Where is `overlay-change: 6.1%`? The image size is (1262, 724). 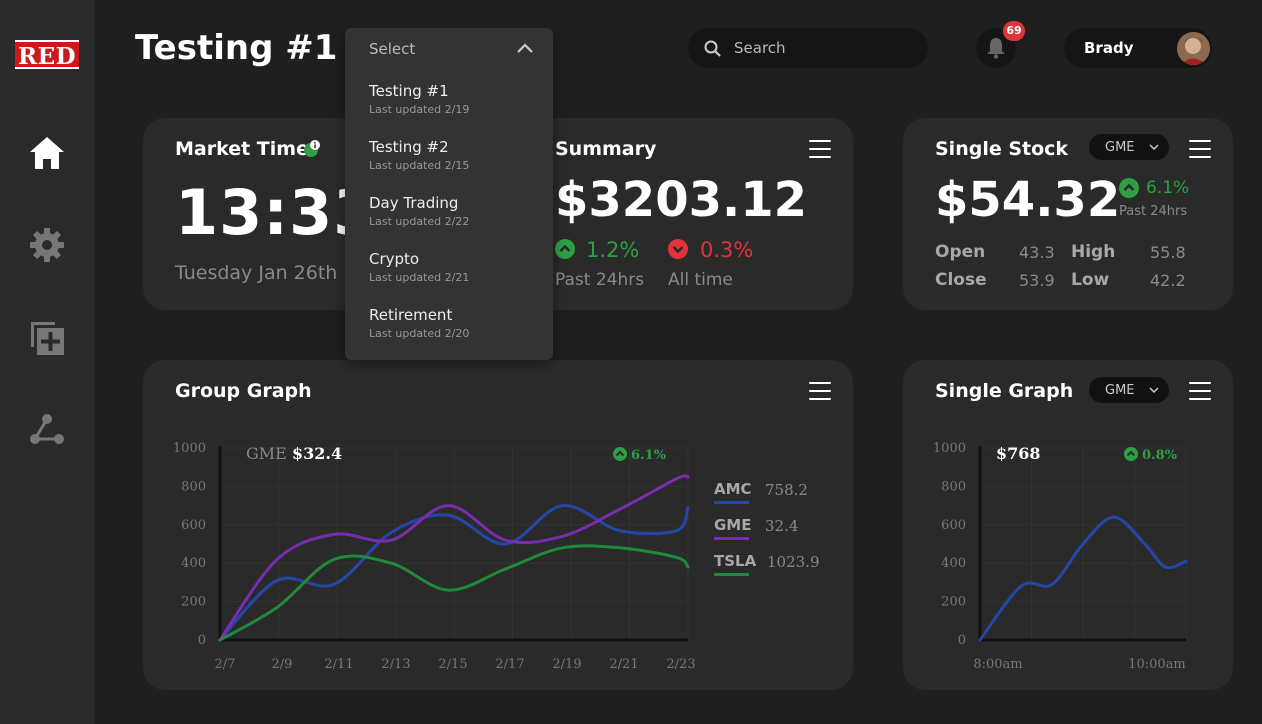
overlay-change: 6.1% is located at coordinates (649, 455).